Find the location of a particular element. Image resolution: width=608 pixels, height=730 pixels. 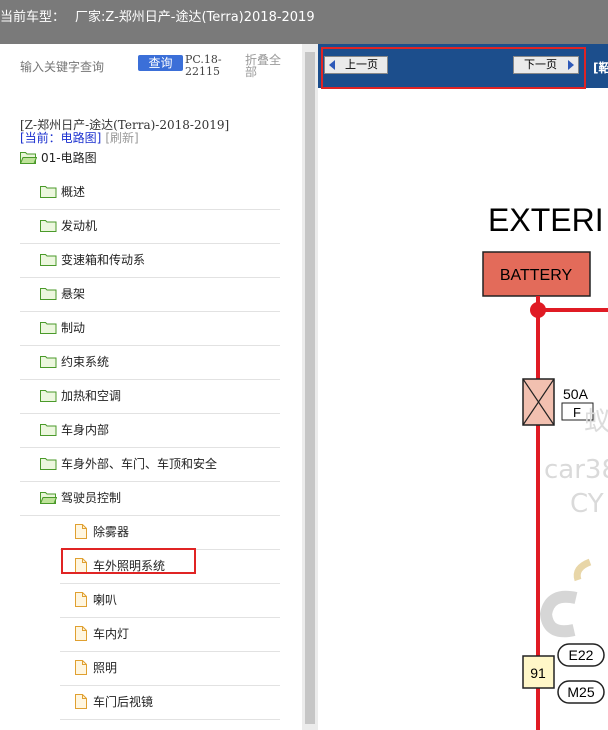

nav-highlight is located at coordinates (453, 68).